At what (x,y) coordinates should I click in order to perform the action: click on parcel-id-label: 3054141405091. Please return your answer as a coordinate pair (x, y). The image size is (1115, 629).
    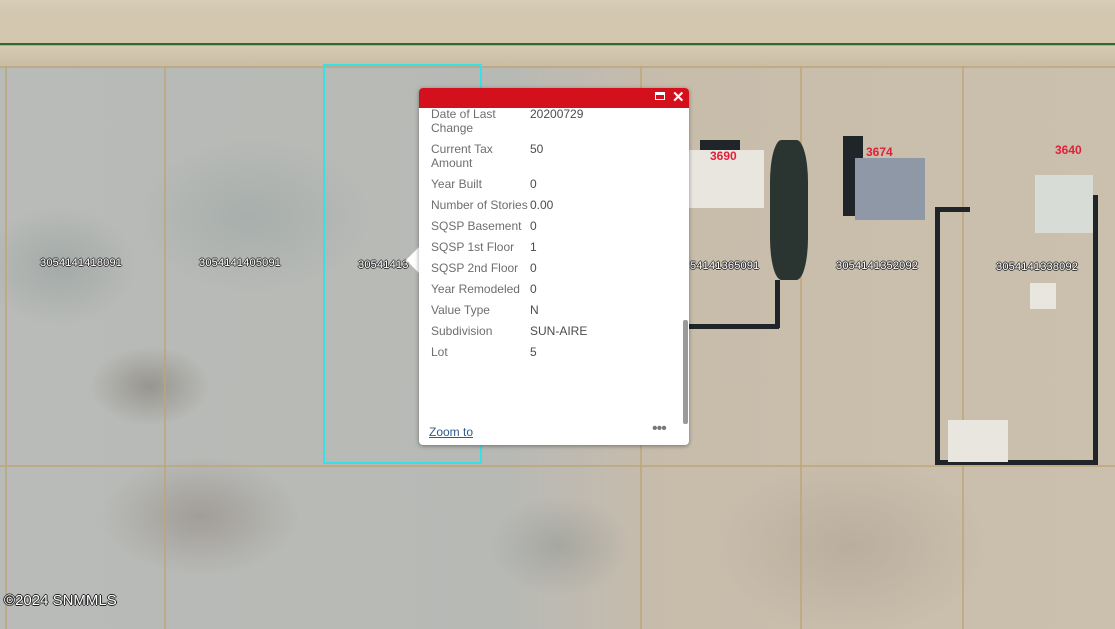
    Looking at the image, I should click on (240, 263).